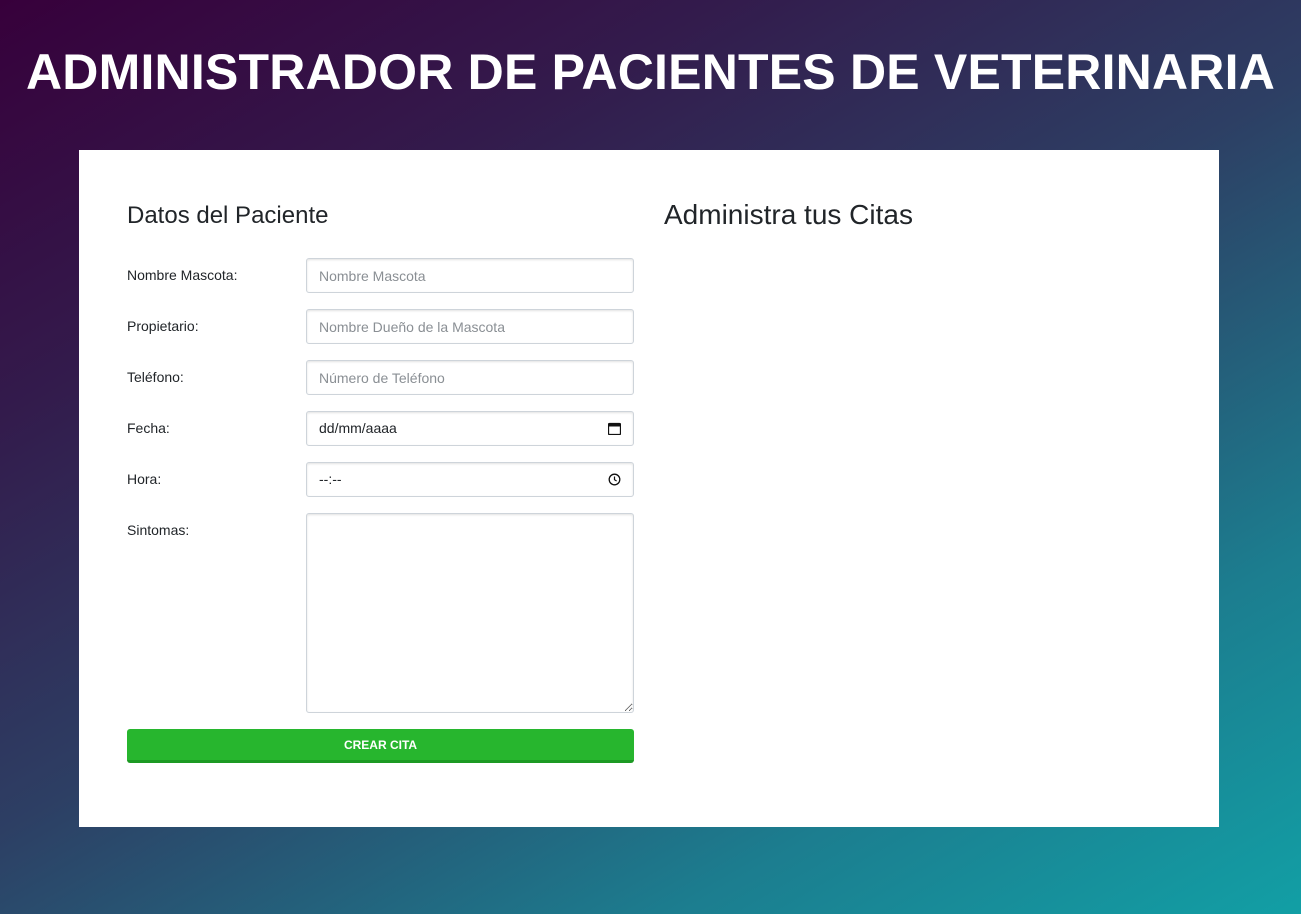 This screenshot has height=914, width=1301. Describe the element at coordinates (182, 275) in the screenshot. I see `pet-name-label: Nombre Mascota:` at that location.